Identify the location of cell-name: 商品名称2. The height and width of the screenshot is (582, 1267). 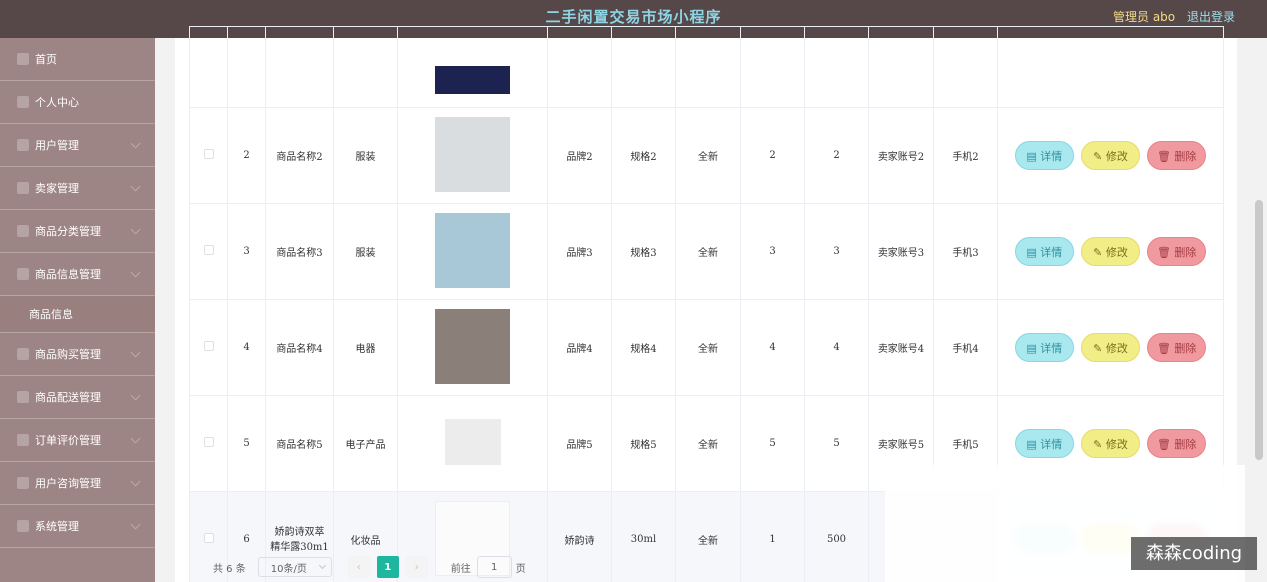
(299, 155).